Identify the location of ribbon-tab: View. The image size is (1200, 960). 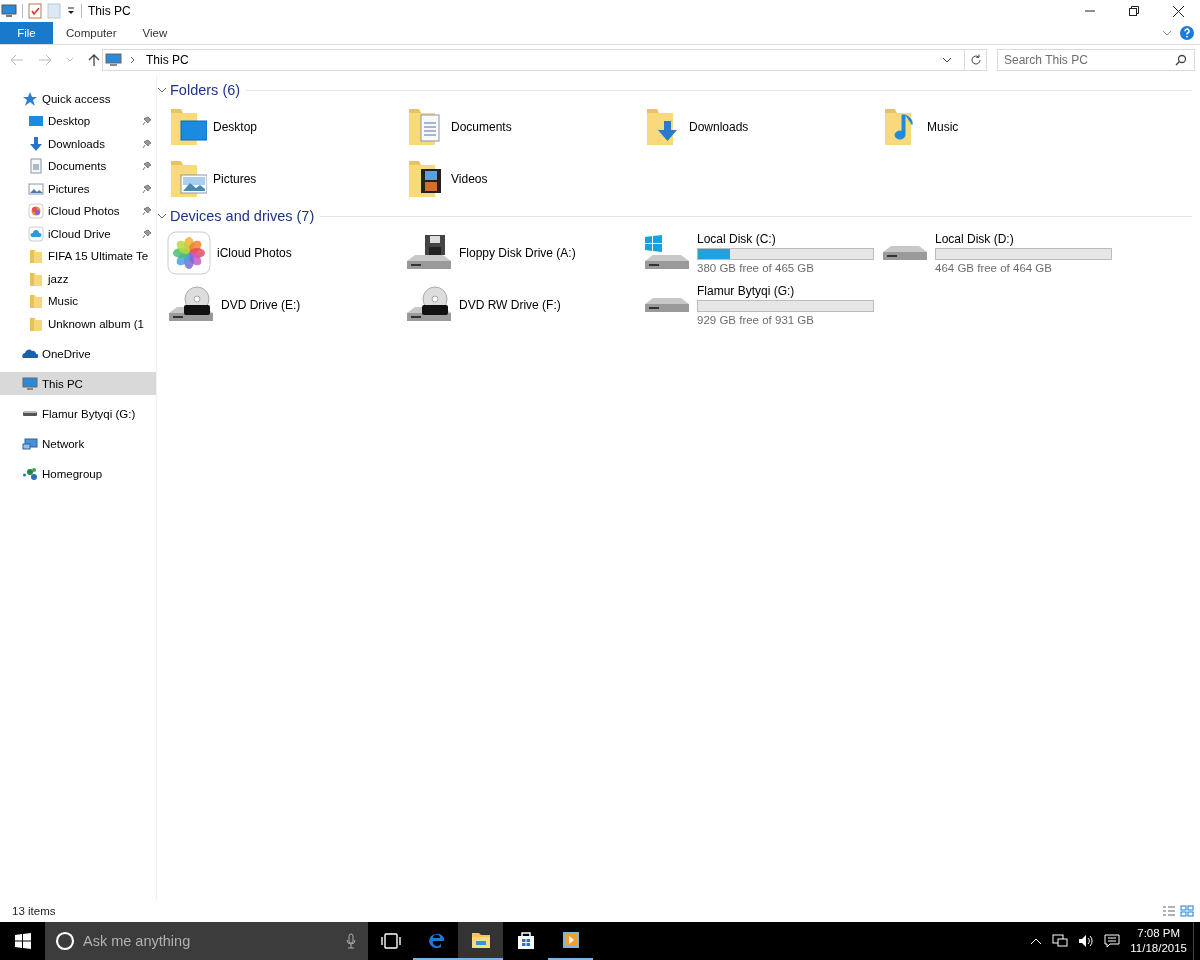
(155, 33).